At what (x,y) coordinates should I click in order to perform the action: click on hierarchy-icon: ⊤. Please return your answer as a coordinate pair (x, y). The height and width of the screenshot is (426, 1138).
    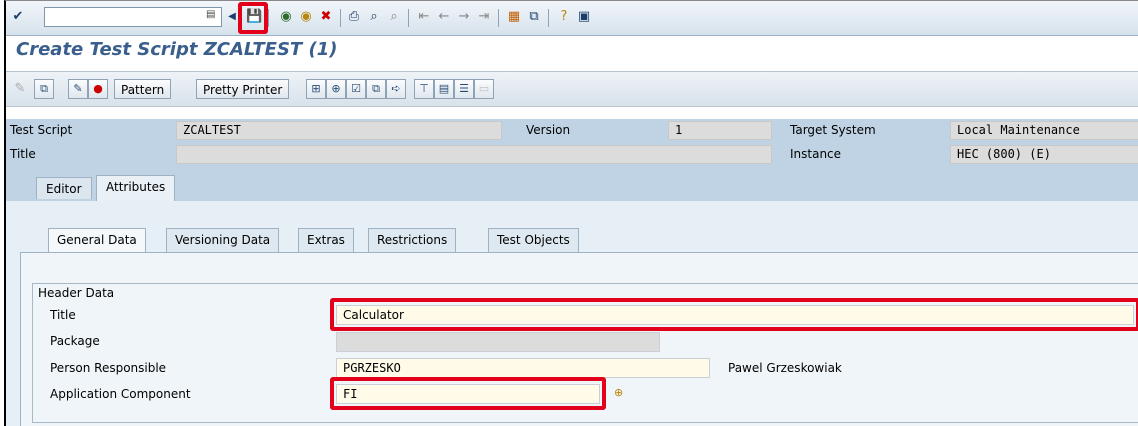
    Looking at the image, I should click on (424, 89).